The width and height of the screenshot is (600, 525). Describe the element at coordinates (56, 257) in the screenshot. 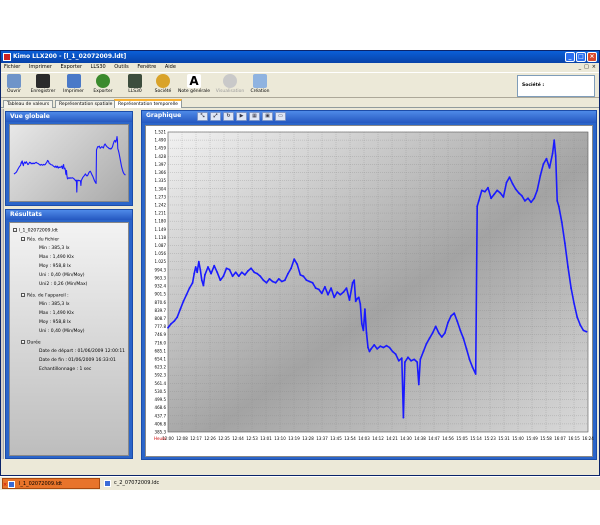

I see `tree-item: Max : 1,490 Klx` at that location.